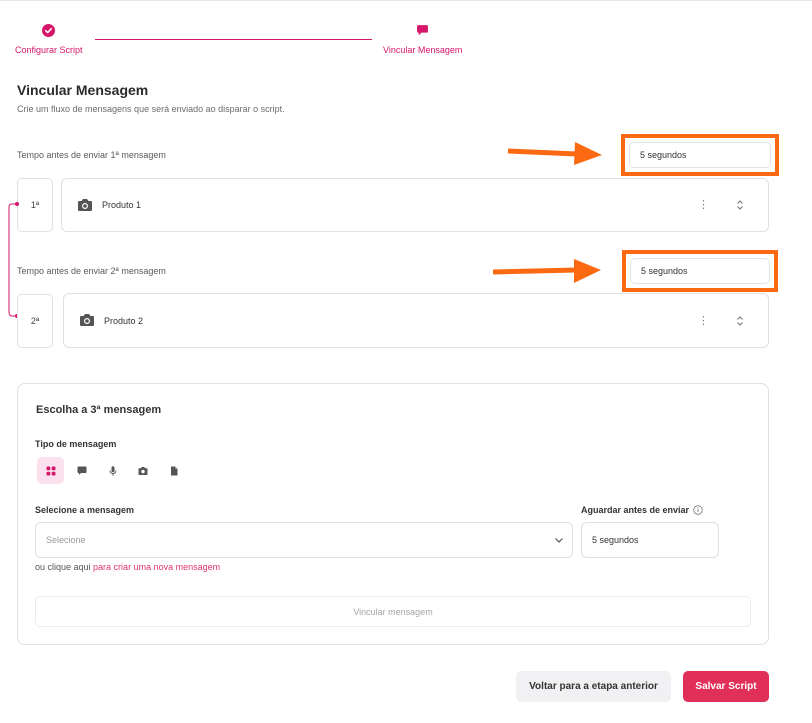 The width and height of the screenshot is (812, 723). Describe the element at coordinates (416, 320) in the screenshot. I see `message-card-2: Produto 2 ⋮` at that location.